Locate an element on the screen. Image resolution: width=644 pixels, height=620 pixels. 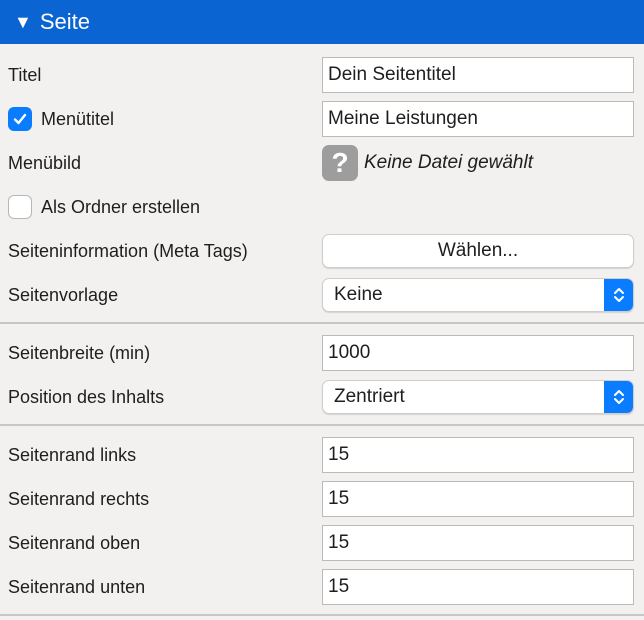
checkmark-icon is located at coordinates (20, 119).